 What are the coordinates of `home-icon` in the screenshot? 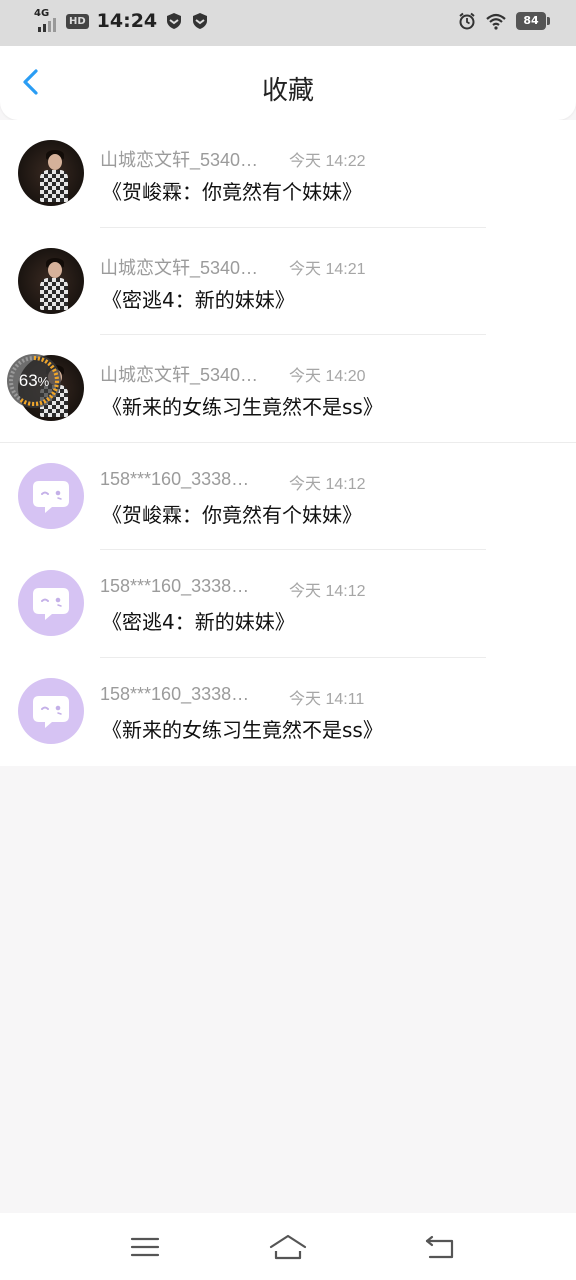 It's located at (288, 1247).